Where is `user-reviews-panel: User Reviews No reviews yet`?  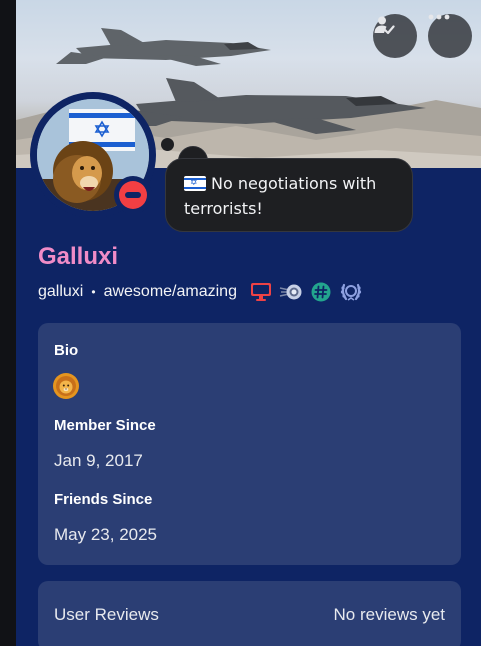 user-reviews-panel: User Reviews No reviews yet is located at coordinates (249, 613).